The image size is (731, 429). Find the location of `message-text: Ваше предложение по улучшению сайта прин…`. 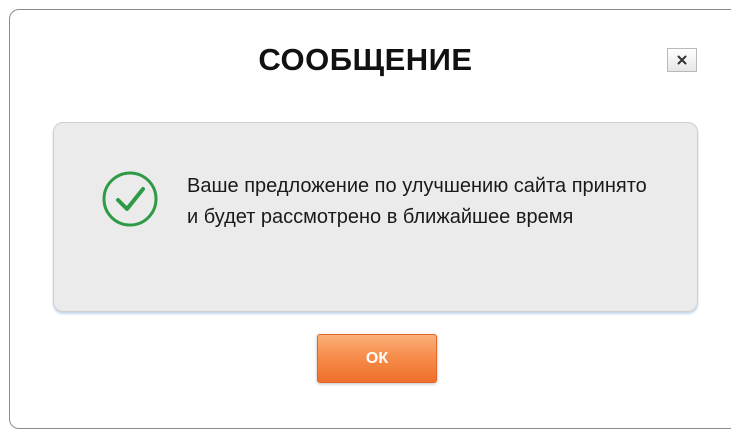

message-text: Ваше предложение по улучшению сайта прин… is located at coordinates (417, 201).